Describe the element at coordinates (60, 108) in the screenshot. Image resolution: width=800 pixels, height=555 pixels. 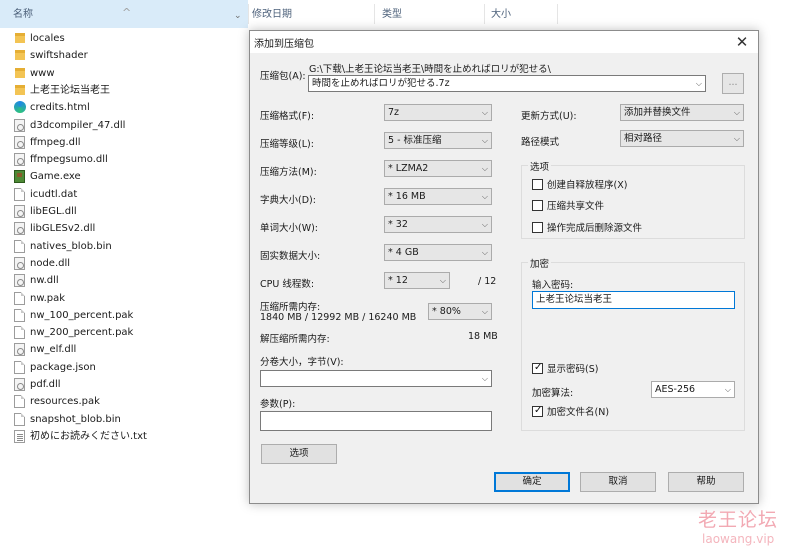
I see `file-name: credits.html` at that location.